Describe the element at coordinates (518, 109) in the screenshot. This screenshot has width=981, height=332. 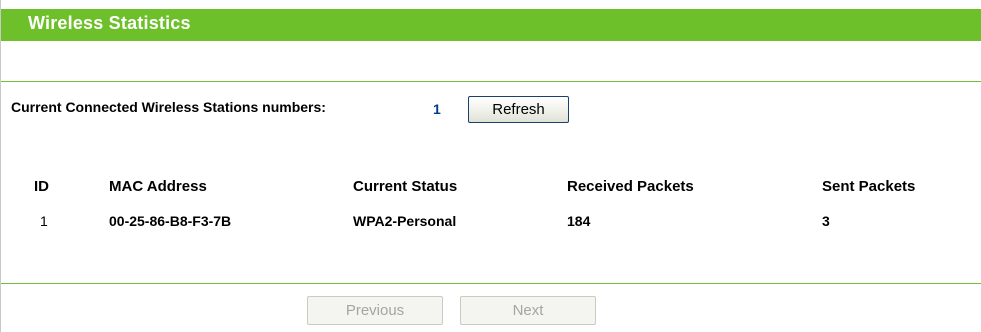
I see `refresh-button: Refresh` at that location.